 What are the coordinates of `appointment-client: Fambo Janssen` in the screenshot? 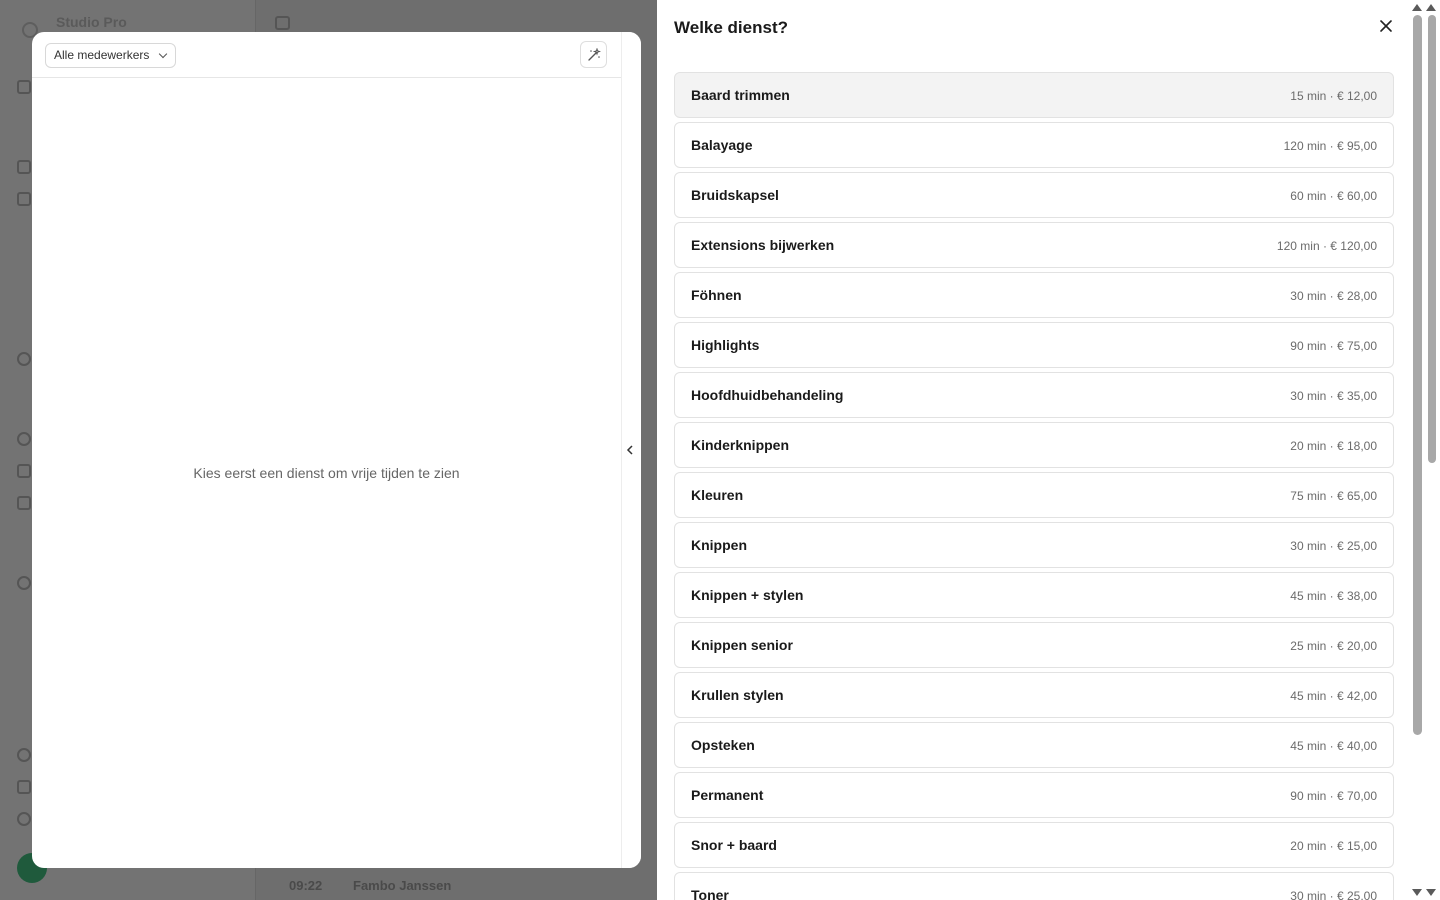 It's located at (402, 885).